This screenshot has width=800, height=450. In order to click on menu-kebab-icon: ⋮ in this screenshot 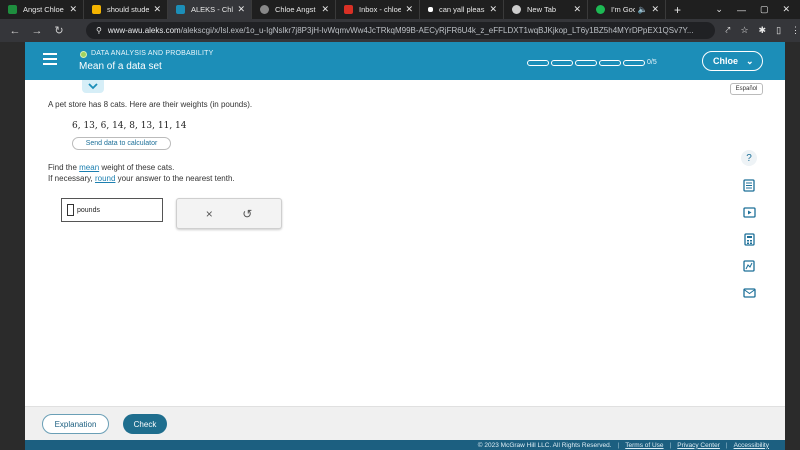, I will do `click(795, 30)`.